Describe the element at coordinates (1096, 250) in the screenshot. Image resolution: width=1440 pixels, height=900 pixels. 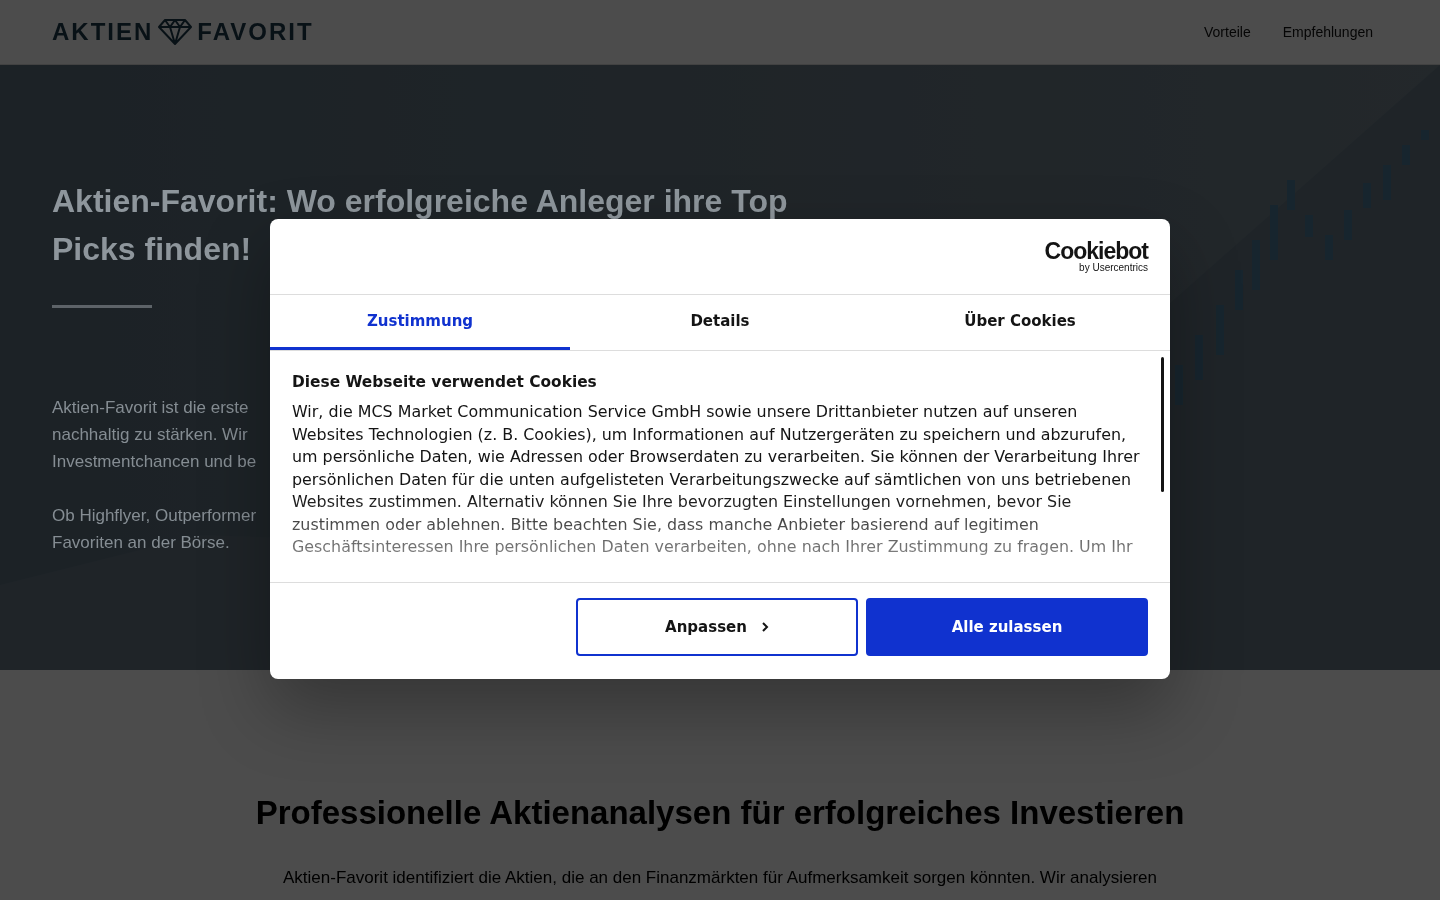
I see `brand-logo: Cookiebot` at that location.